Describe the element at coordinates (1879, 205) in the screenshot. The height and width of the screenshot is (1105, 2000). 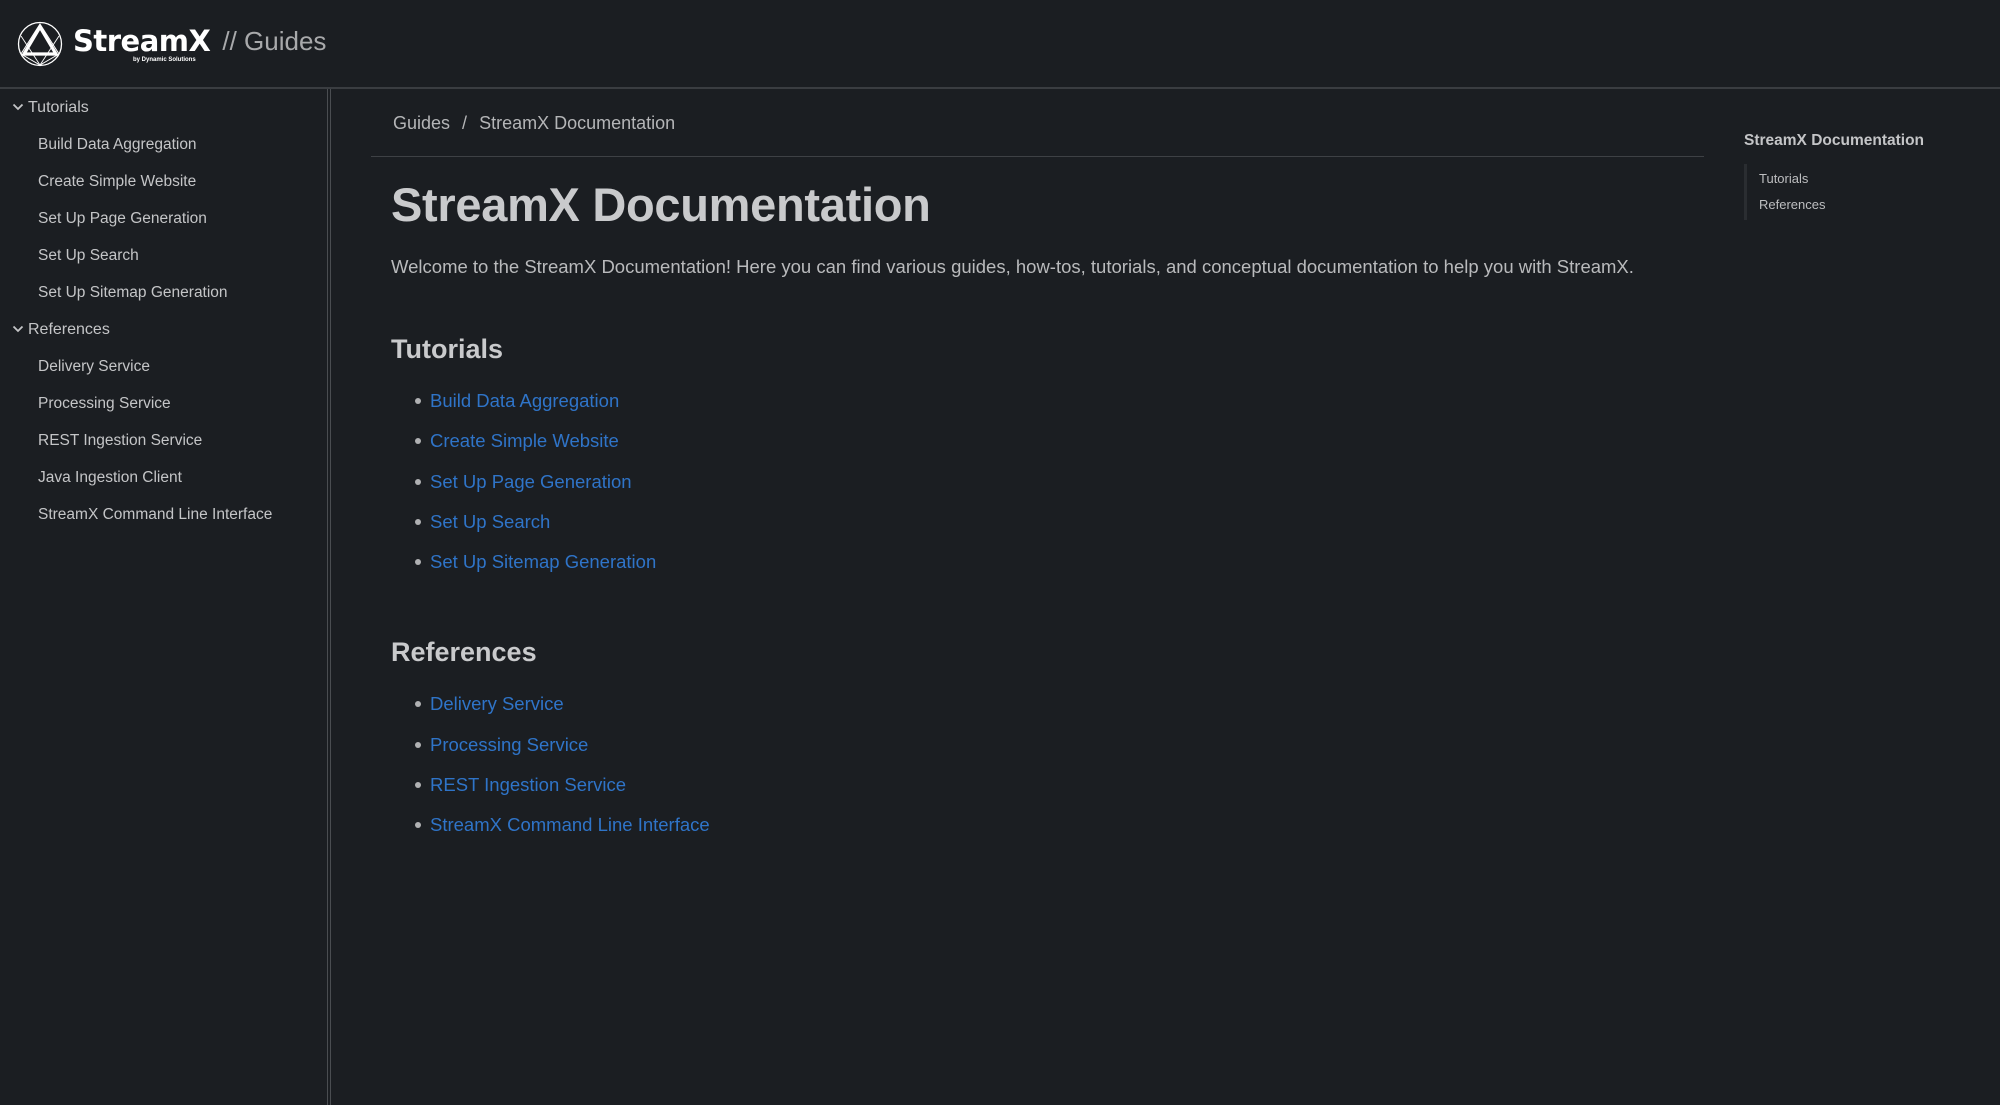
I see `toc-item-references: References` at that location.